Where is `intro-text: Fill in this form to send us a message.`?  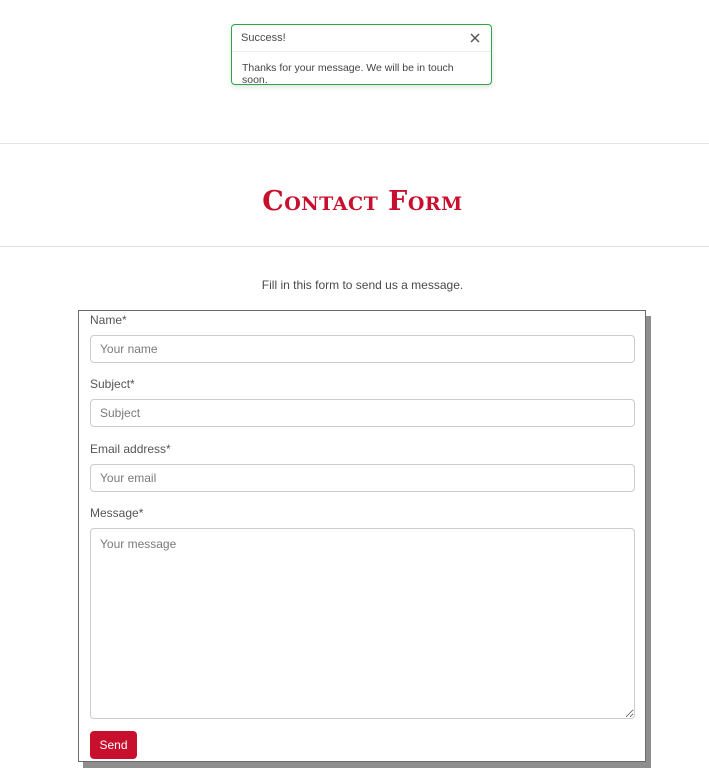 intro-text: Fill in this form to send us a message. is located at coordinates (362, 285).